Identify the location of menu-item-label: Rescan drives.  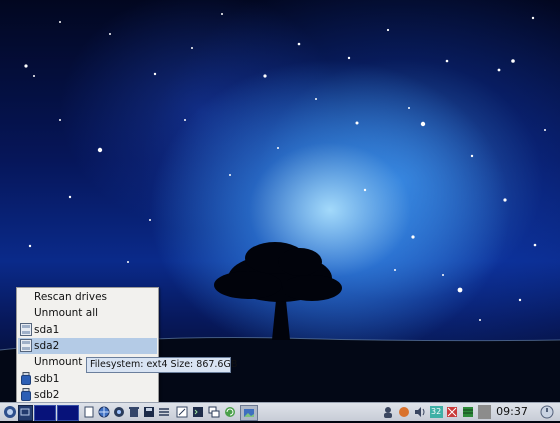
(70, 297).